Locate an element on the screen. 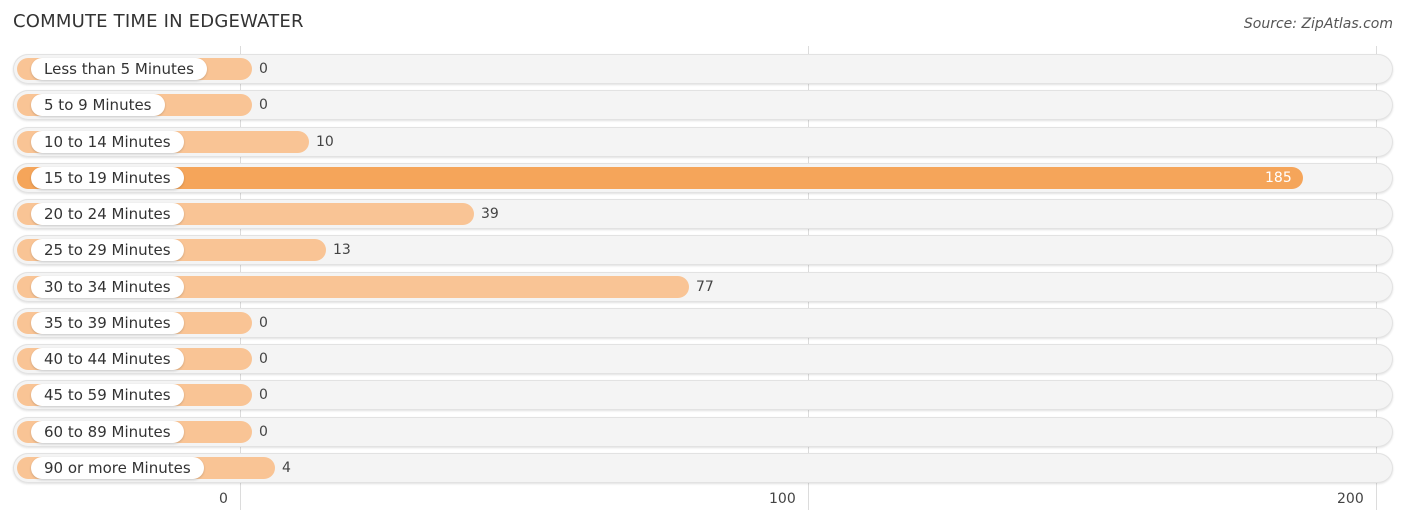 The image size is (1406, 524). value-label: 4 is located at coordinates (286, 468).